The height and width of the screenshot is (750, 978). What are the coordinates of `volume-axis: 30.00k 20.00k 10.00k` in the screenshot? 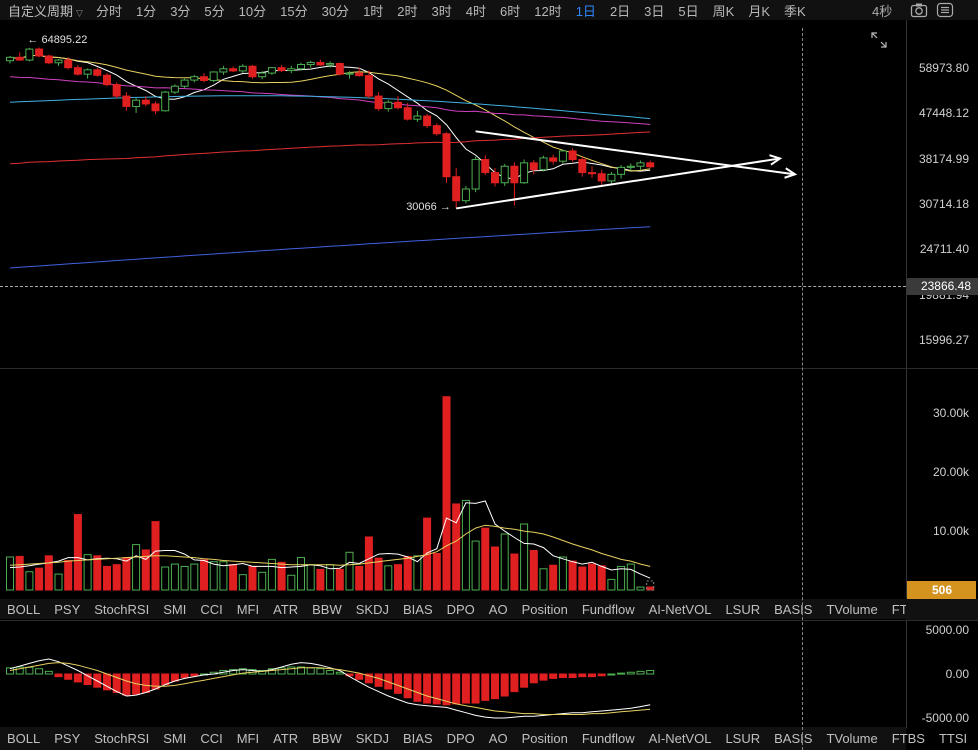 It's located at (942, 483).